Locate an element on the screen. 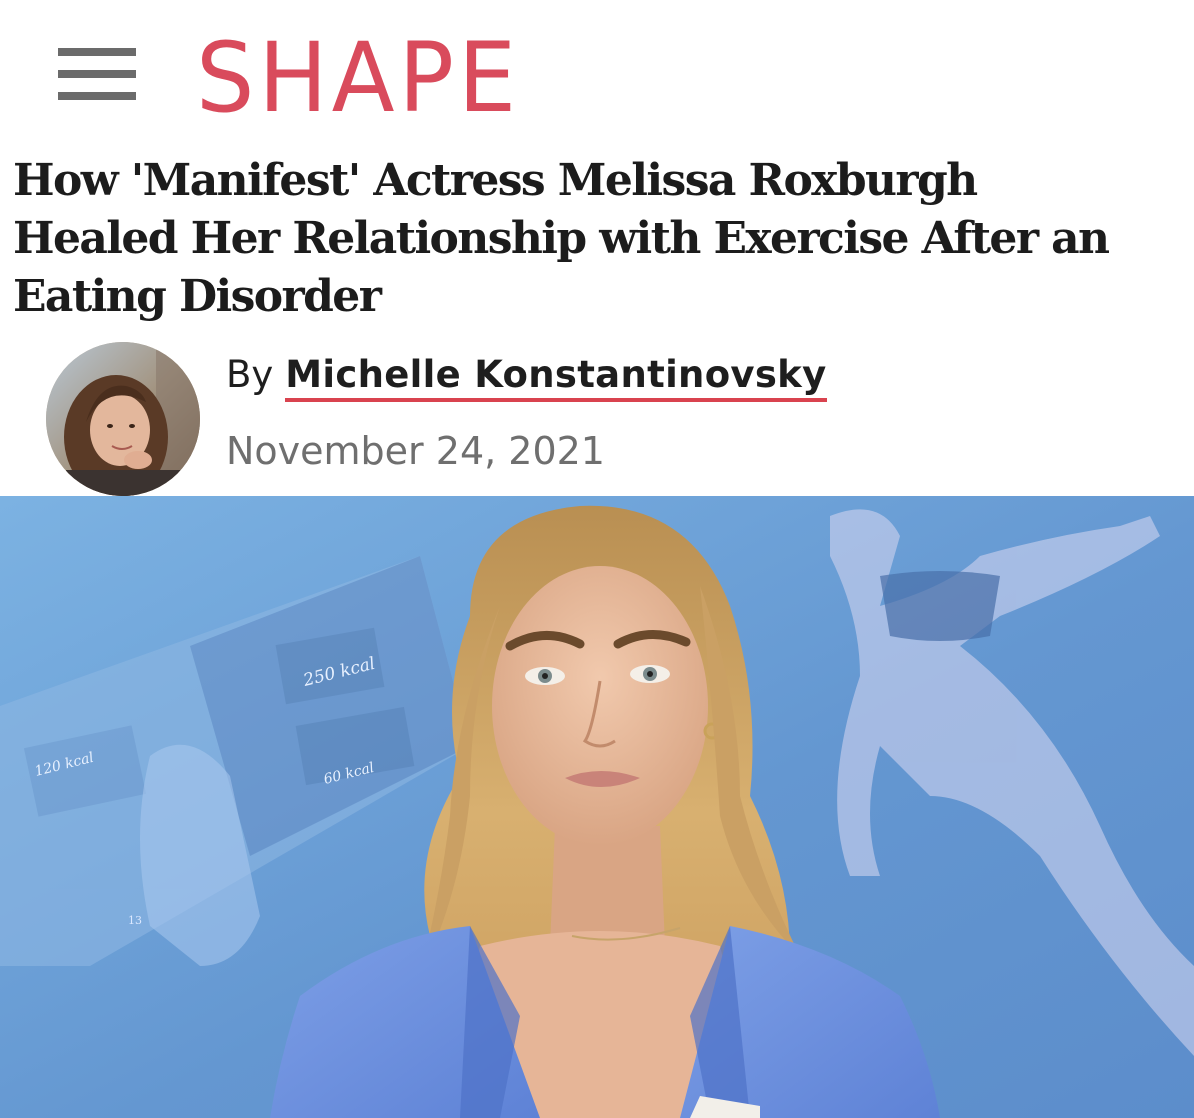  author-avatar-image is located at coordinates (123, 419).